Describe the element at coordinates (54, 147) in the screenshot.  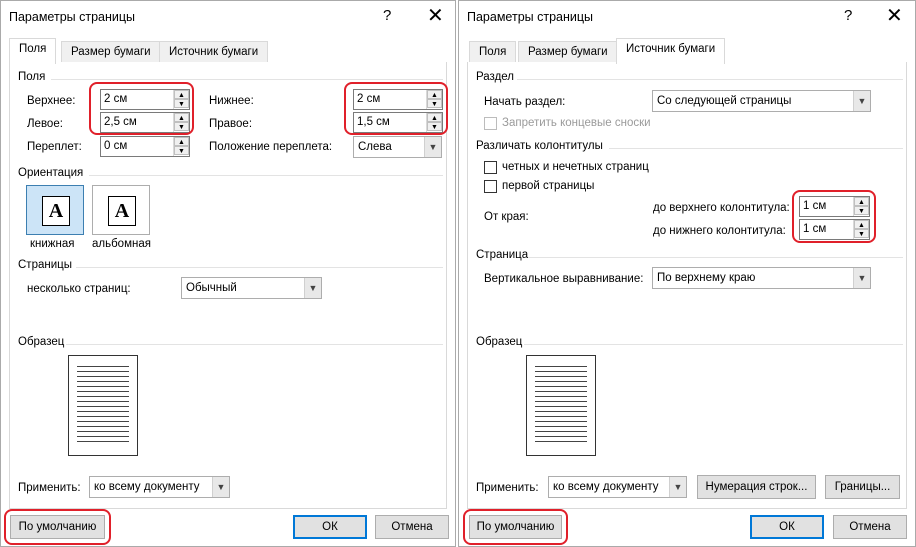
I see `gutter-label: Переплет:` at that location.